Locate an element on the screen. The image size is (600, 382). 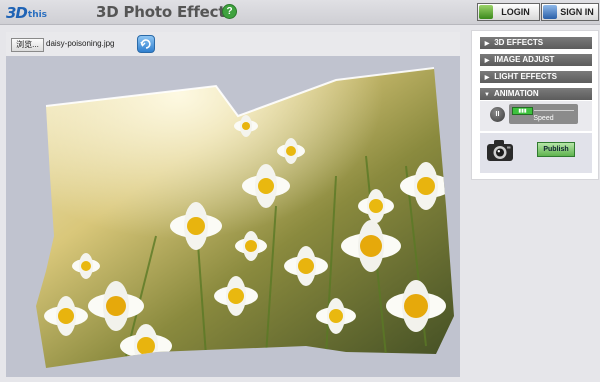
login-button: LOGIN is located at coordinates (508, 12).